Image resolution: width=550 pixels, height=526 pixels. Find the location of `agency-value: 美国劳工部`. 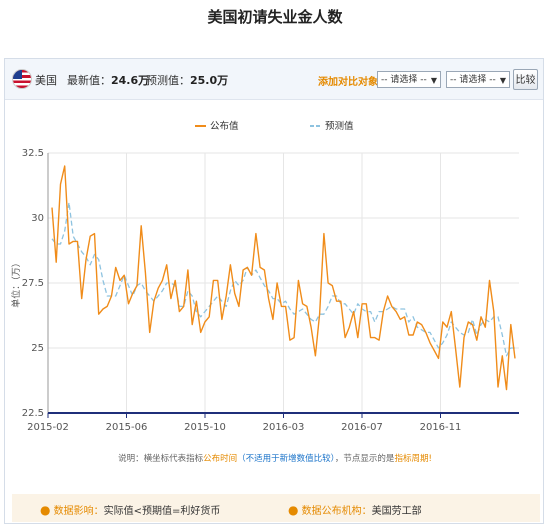

agency-value: 美国劳工部 is located at coordinates (396, 511).